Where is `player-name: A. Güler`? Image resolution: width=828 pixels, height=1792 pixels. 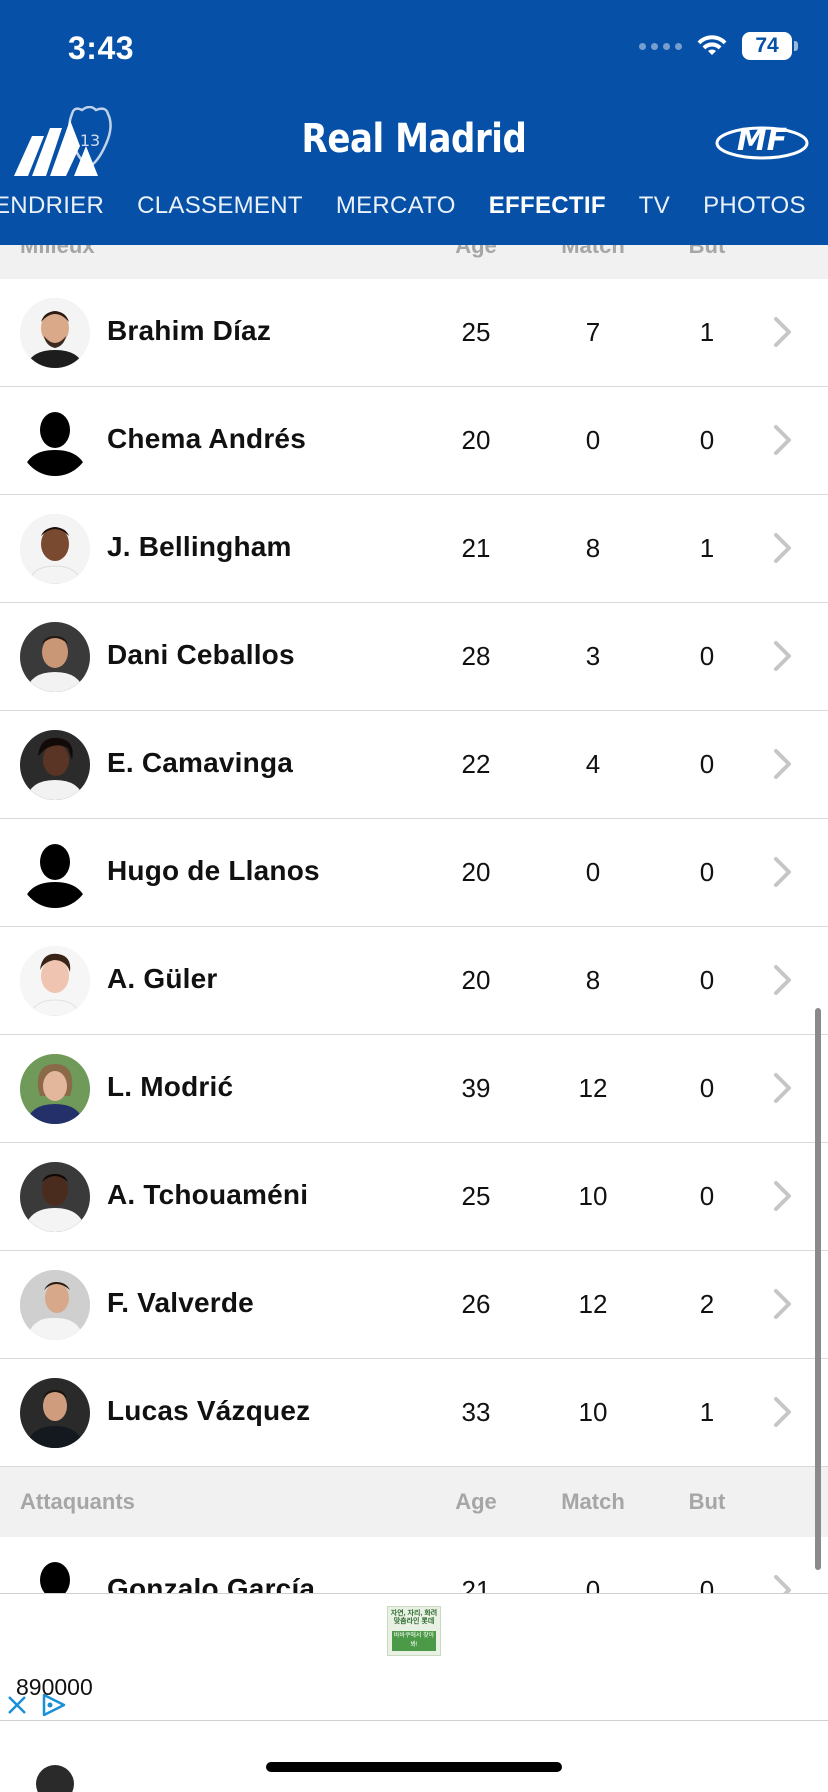
player-name: A. Güler is located at coordinates (162, 978).